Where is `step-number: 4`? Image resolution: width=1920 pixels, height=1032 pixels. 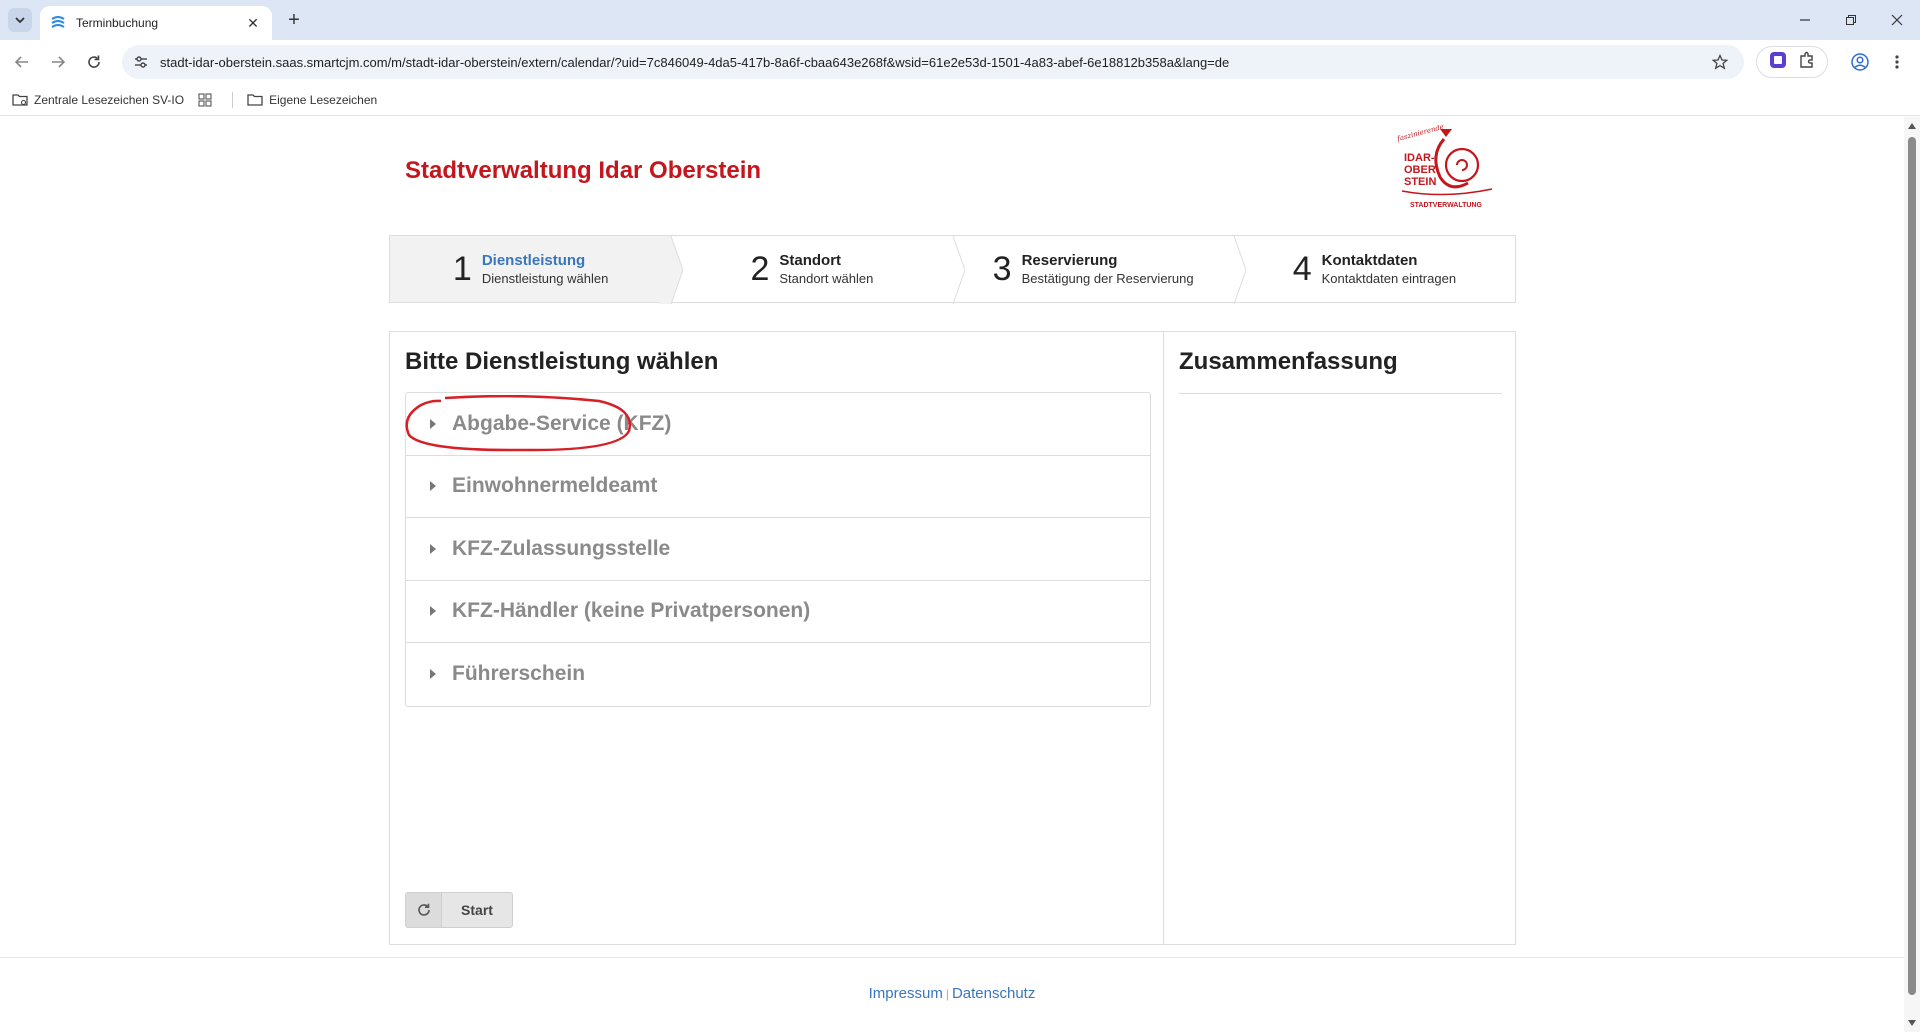 step-number: 4 is located at coordinates (1302, 269).